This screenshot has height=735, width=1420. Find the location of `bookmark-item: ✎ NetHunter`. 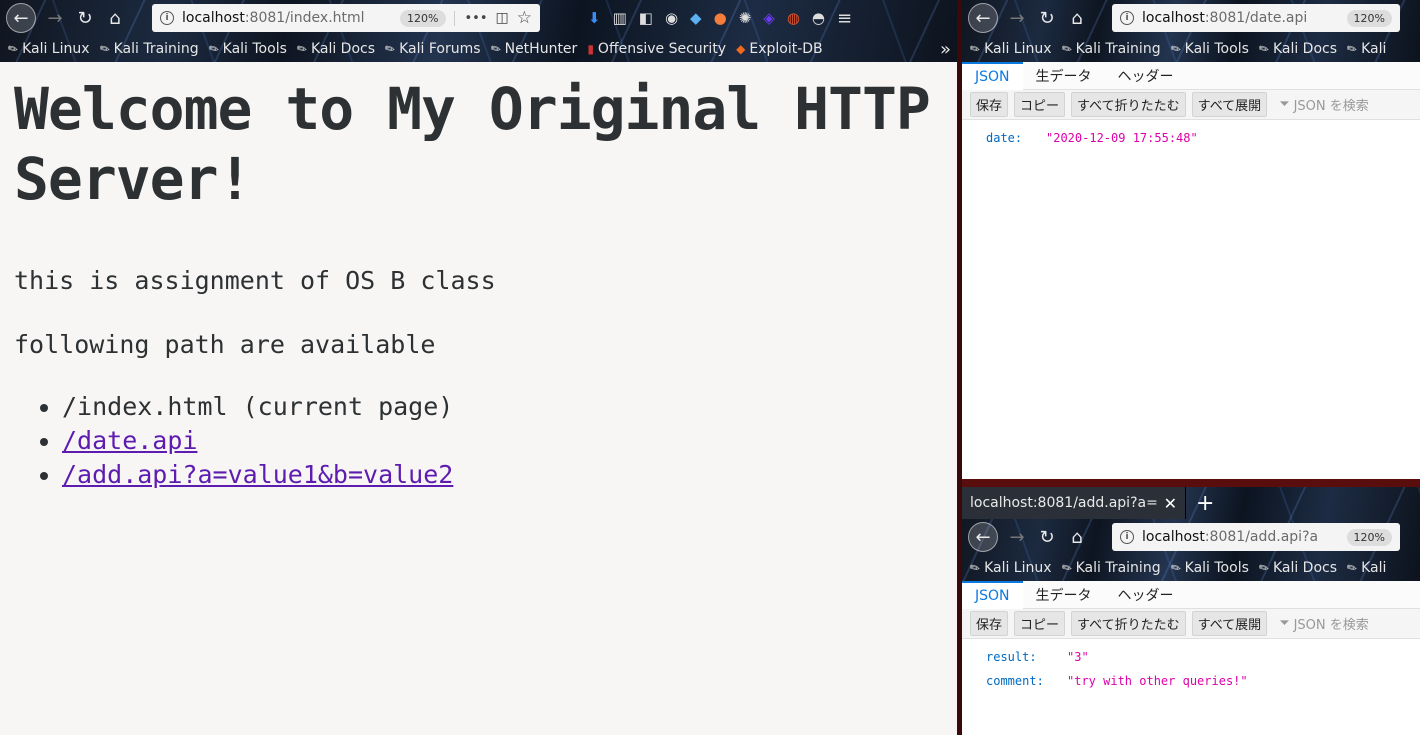

bookmark-item: ✎ NetHunter is located at coordinates (533, 48).